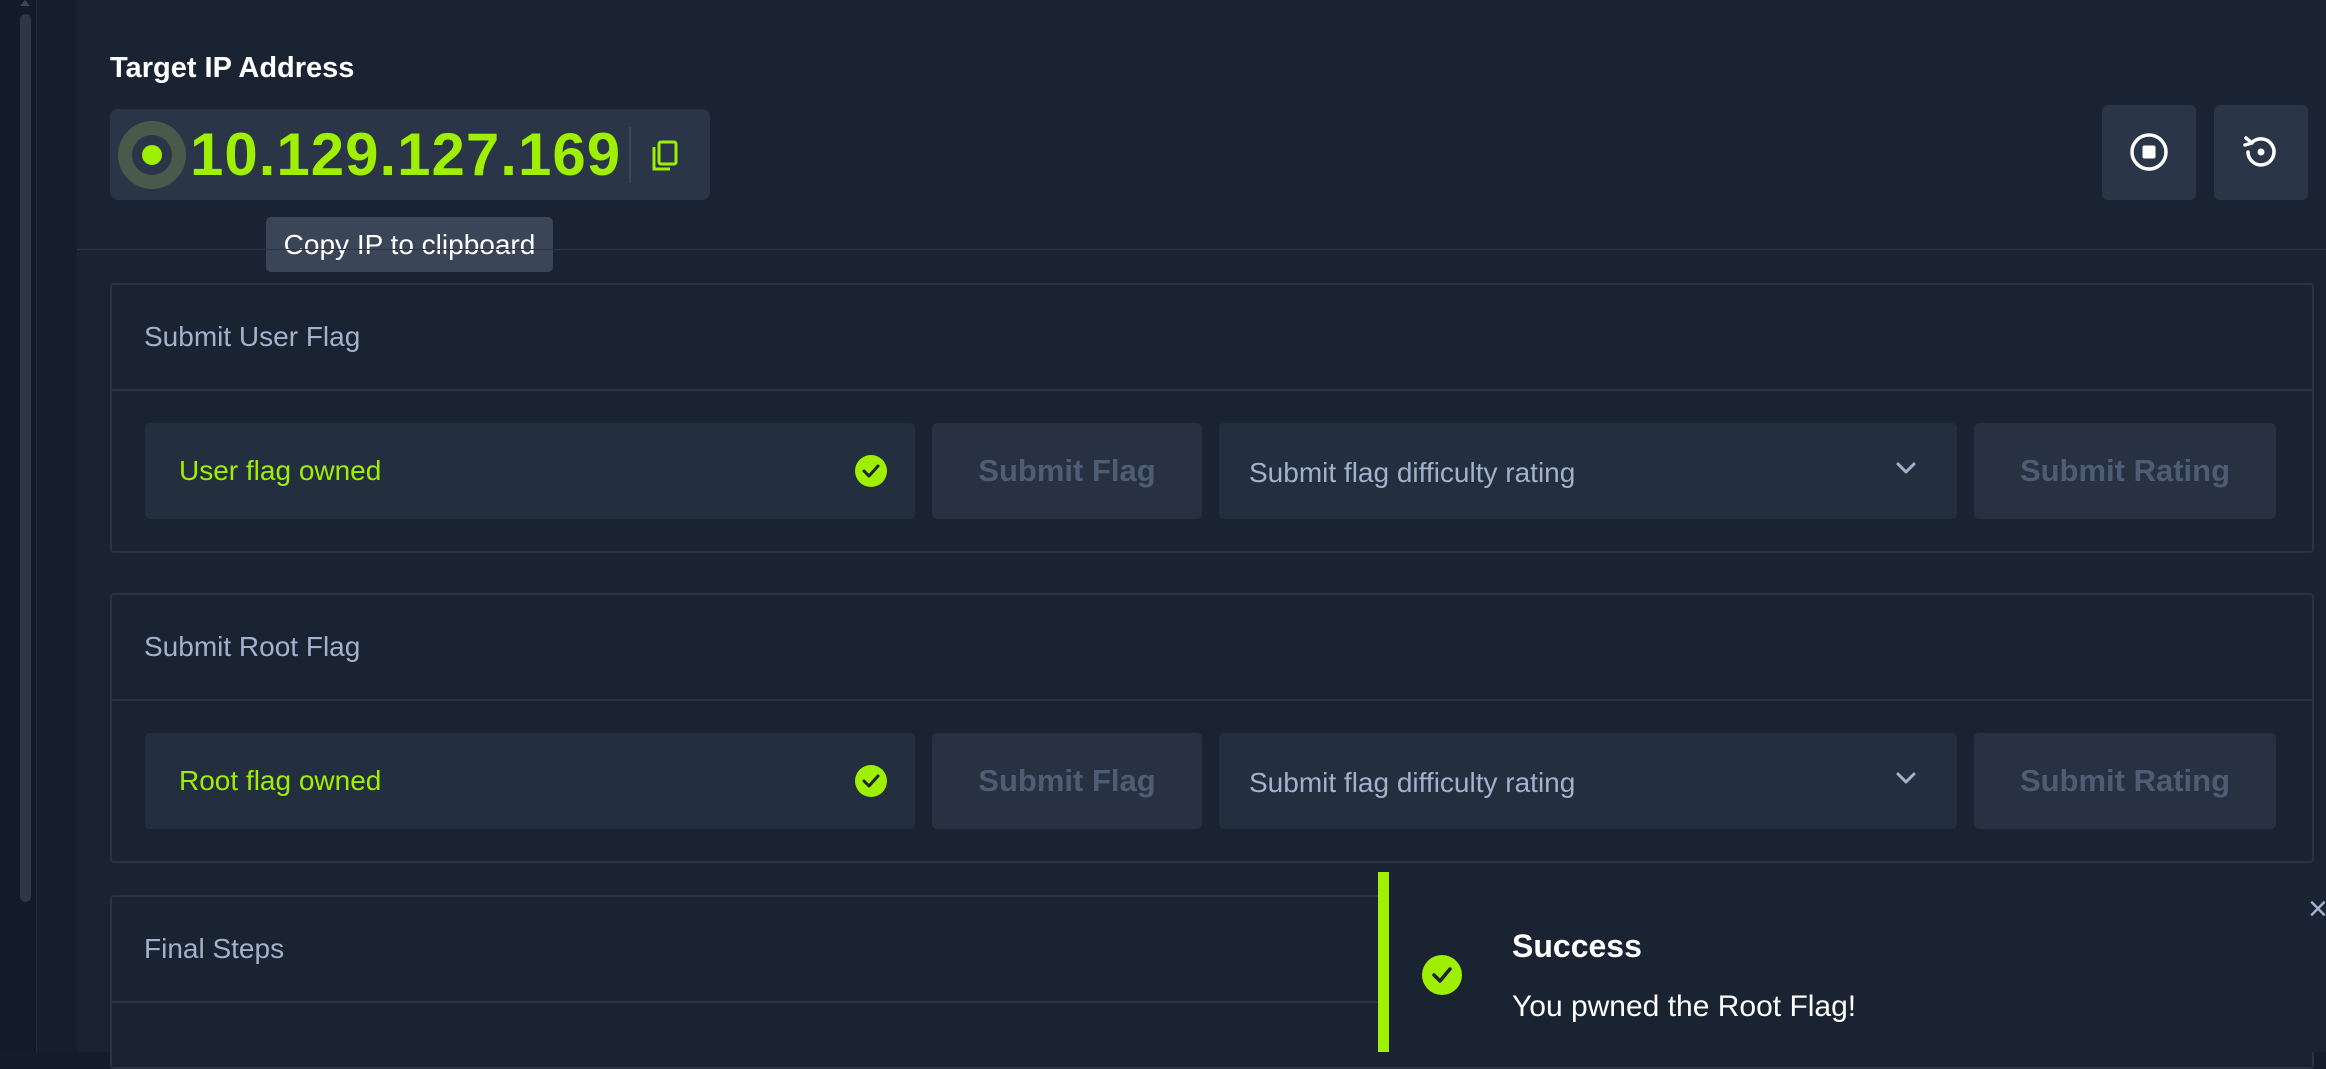 The image size is (2326, 1069). What do you see at coordinates (1383, 962) in the screenshot?
I see `toast-accent-bar` at bounding box center [1383, 962].